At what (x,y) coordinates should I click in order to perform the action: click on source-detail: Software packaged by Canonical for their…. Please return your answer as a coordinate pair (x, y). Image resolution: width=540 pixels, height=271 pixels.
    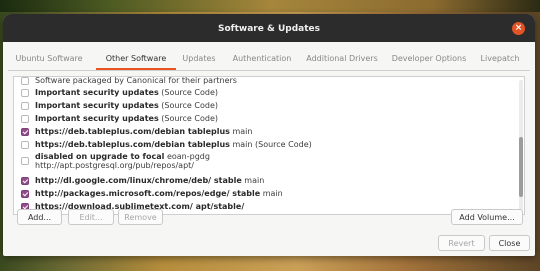
    Looking at the image, I should click on (136, 80).